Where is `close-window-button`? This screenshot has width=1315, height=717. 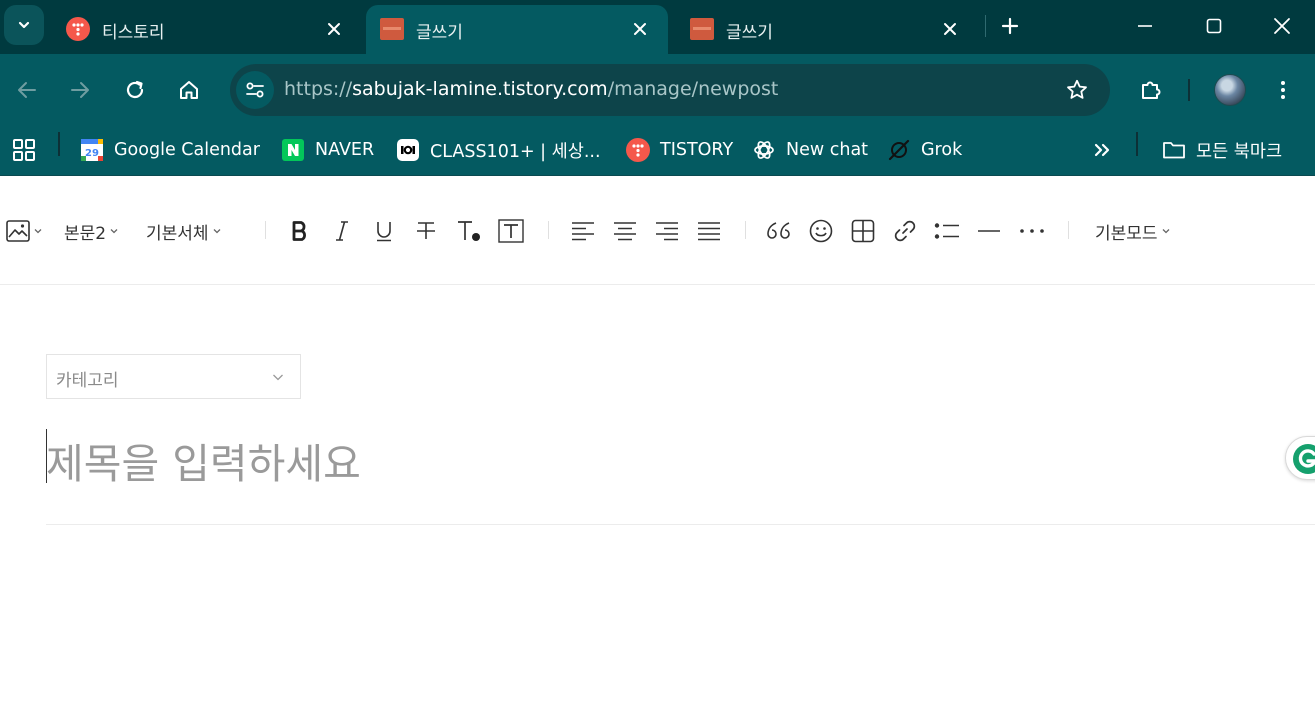 close-window-button is located at coordinates (1282, 26).